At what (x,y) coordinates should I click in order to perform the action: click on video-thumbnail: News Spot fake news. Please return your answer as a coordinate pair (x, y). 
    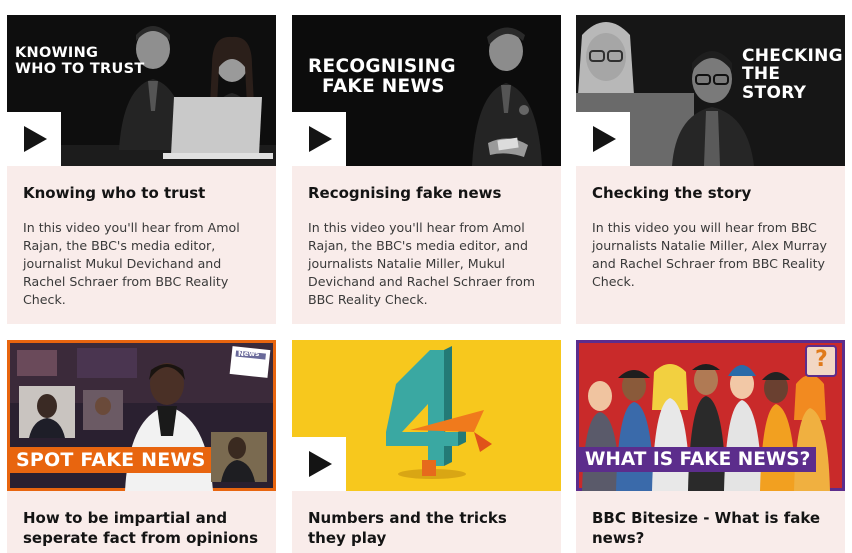
    Looking at the image, I should click on (141, 415).